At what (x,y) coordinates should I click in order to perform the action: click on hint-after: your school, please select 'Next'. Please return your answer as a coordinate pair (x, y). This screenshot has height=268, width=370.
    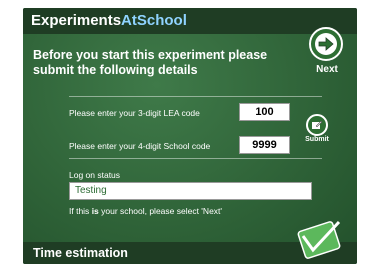
    Looking at the image, I should click on (160, 211).